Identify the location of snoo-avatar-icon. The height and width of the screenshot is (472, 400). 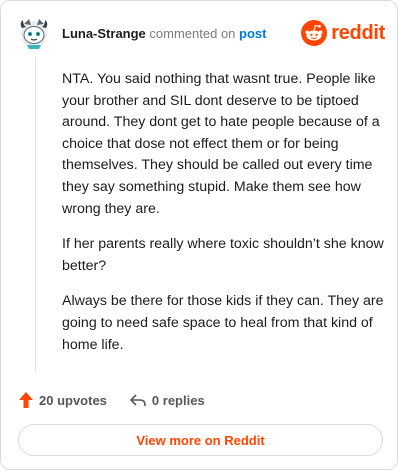
(34, 34).